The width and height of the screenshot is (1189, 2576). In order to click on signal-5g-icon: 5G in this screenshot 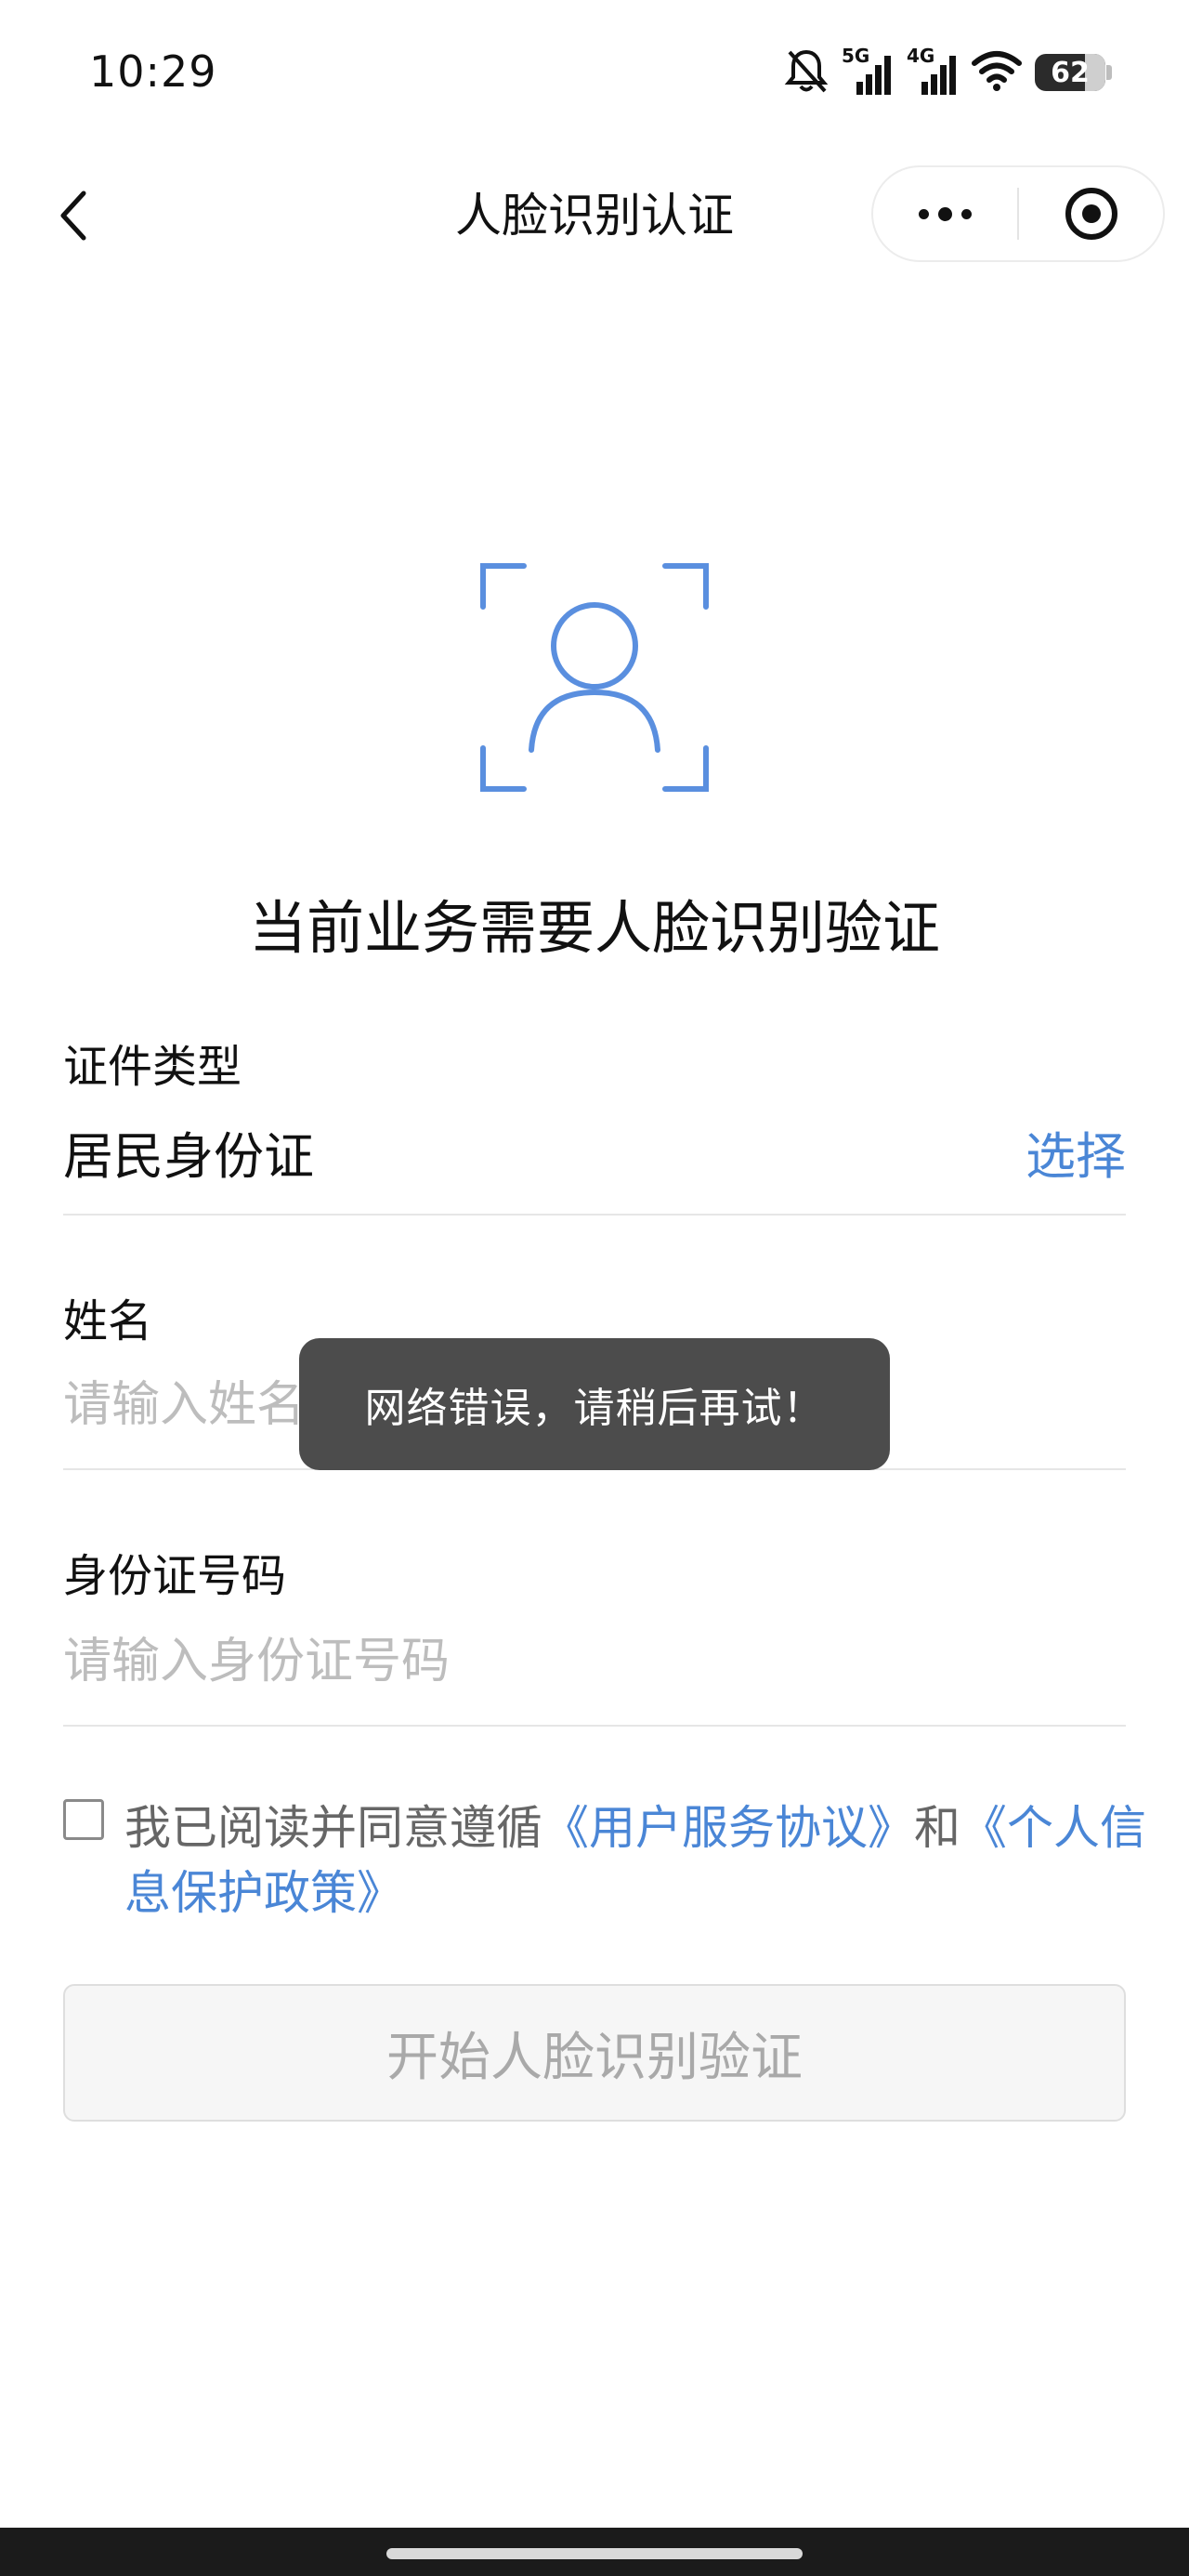, I will do `click(868, 71)`.